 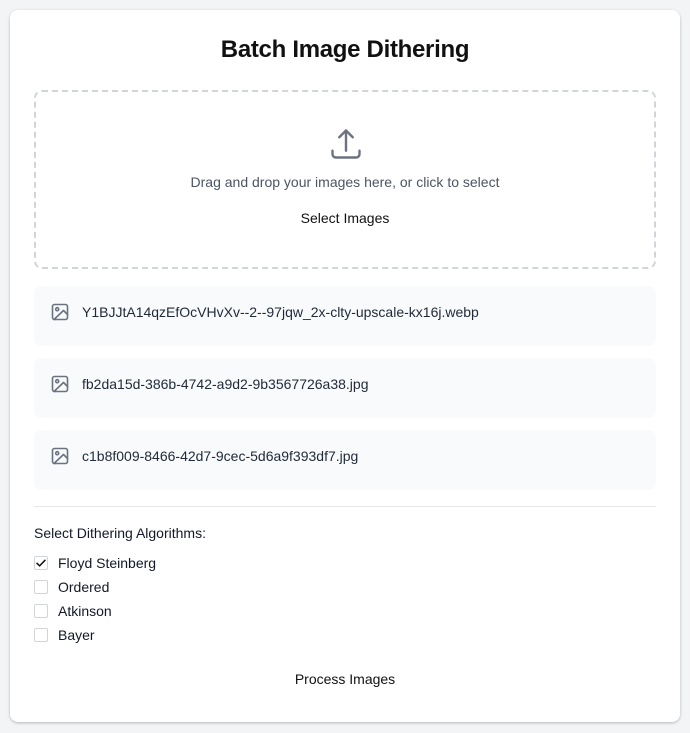 I want to click on algorithm-option-bayer: Bayer, so click(x=64, y=635).